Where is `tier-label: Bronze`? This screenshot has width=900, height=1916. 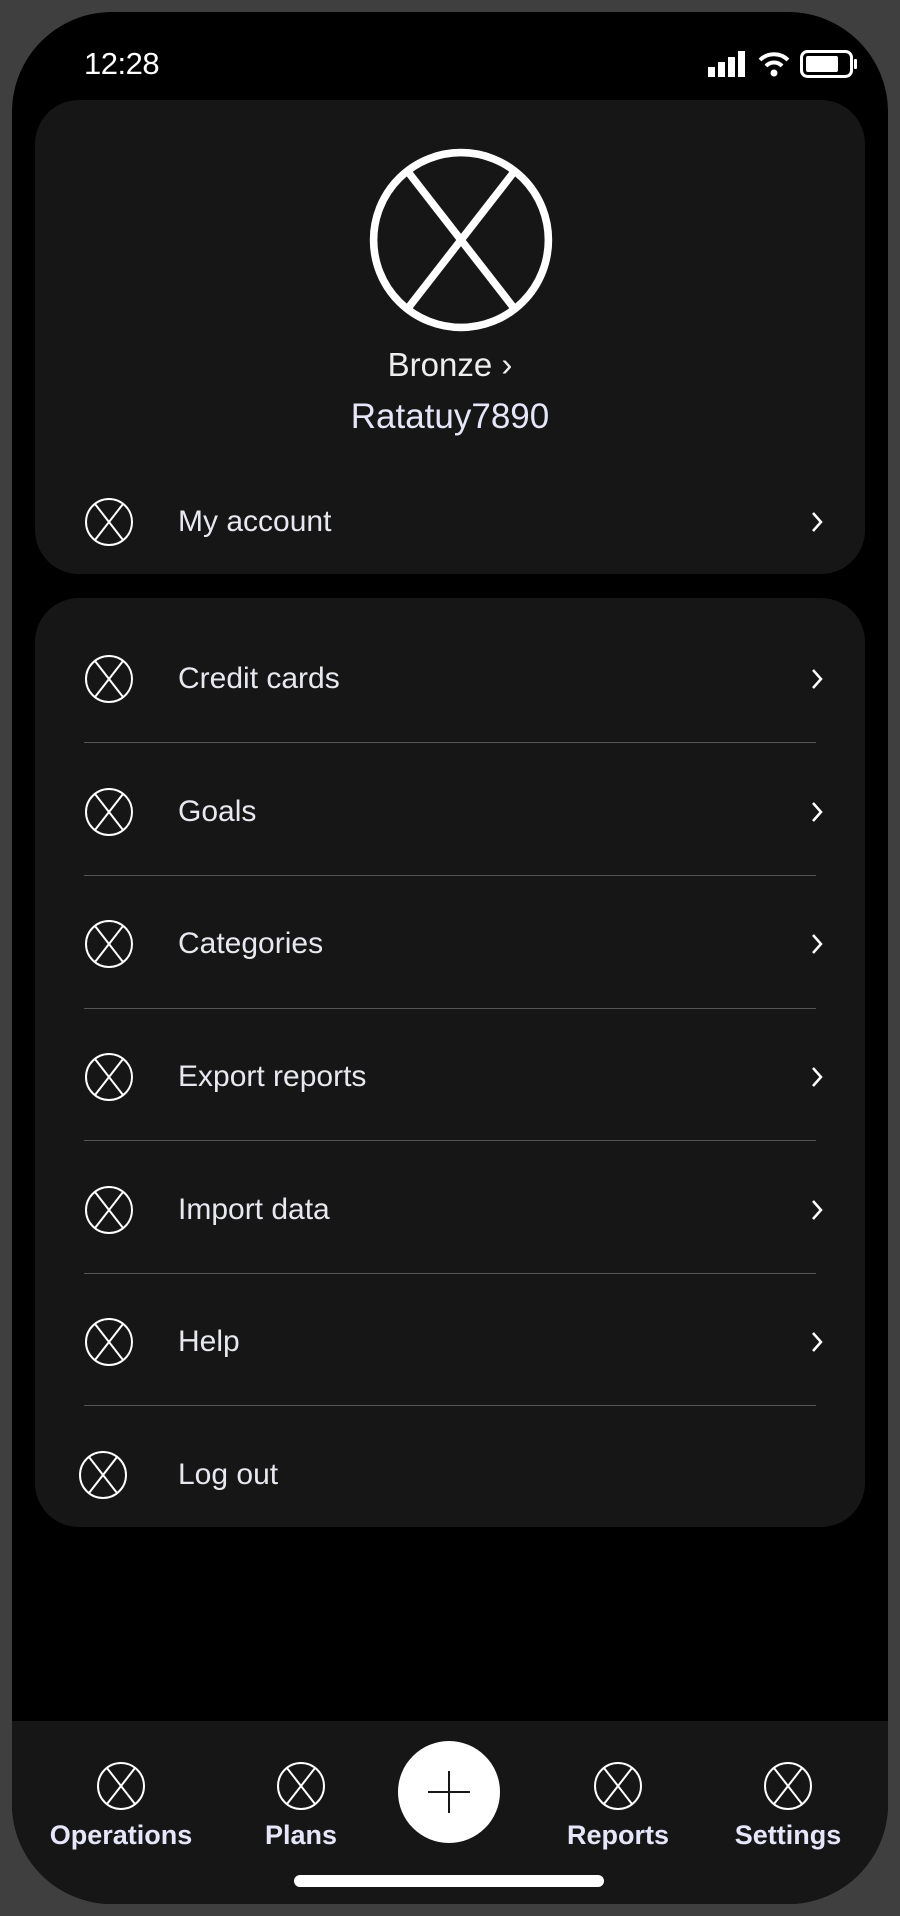
tier-label: Bronze is located at coordinates (440, 364).